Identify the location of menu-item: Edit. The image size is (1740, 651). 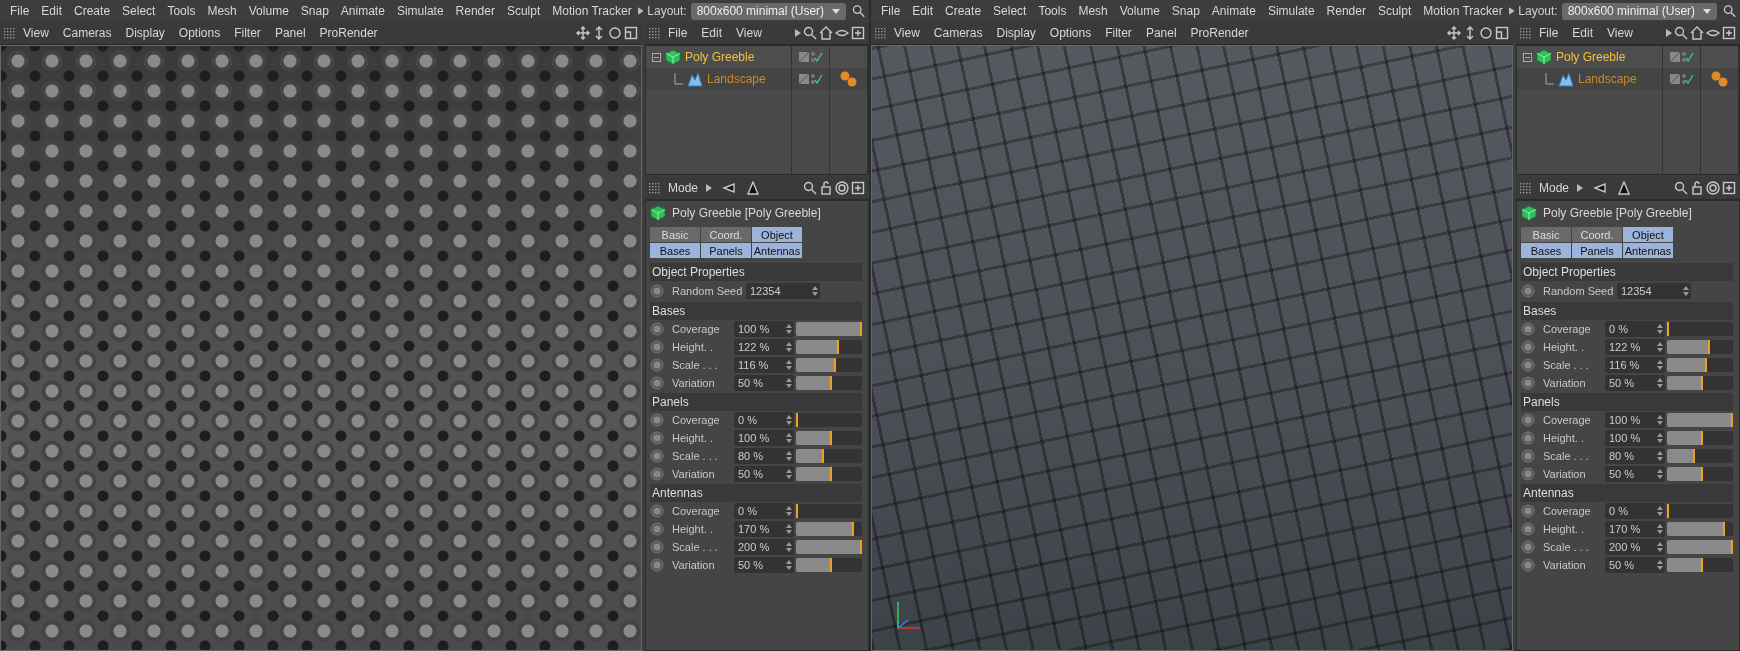
(923, 11).